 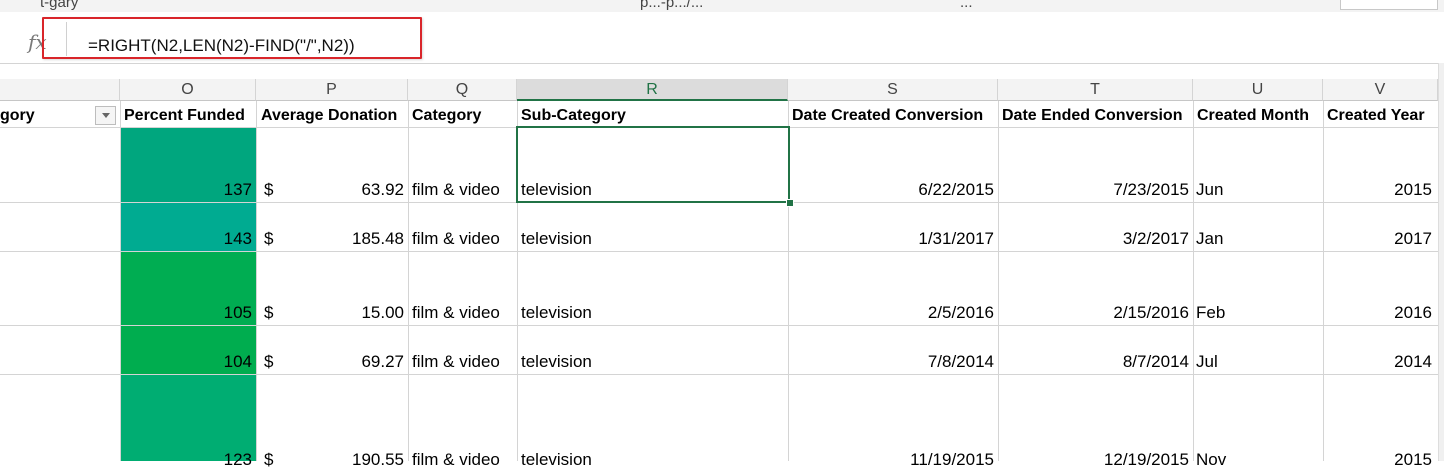 I want to click on cell-date-ended: 7/23/2015, so click(x=1093, y=190).